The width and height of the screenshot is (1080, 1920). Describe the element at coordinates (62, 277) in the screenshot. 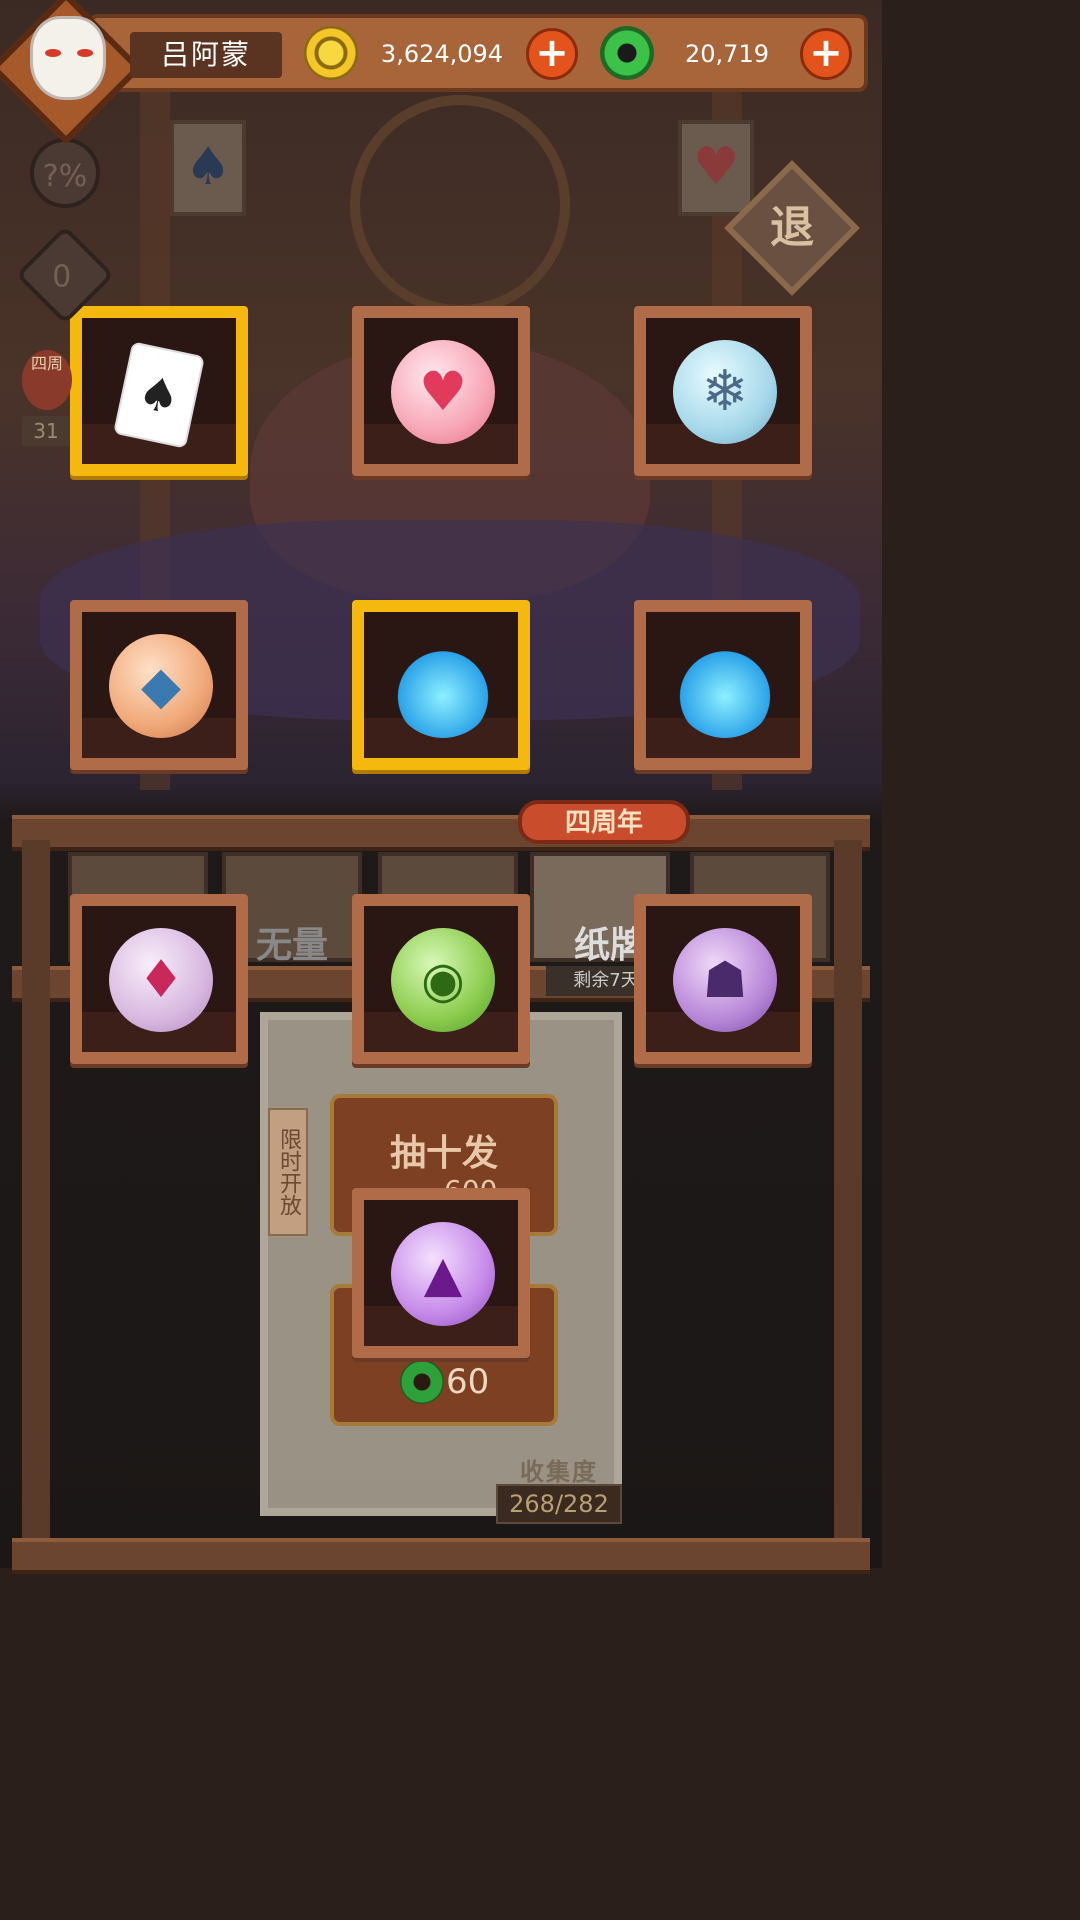

I see `counter-value: 0` at that location.